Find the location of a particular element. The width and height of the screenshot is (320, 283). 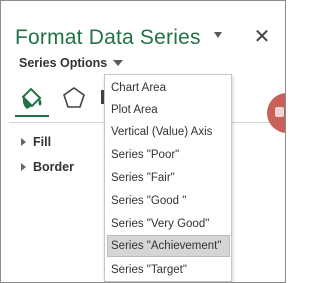

menu-item-series-very-good: Series "Very Good" is located at coordinates (168, 224).